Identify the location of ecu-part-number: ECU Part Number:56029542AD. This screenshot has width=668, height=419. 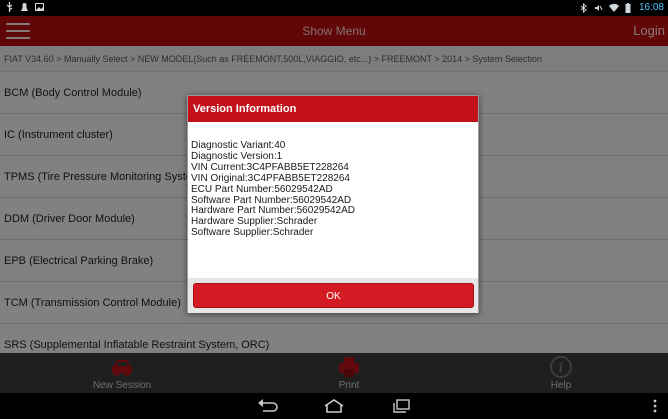
(262, 189).